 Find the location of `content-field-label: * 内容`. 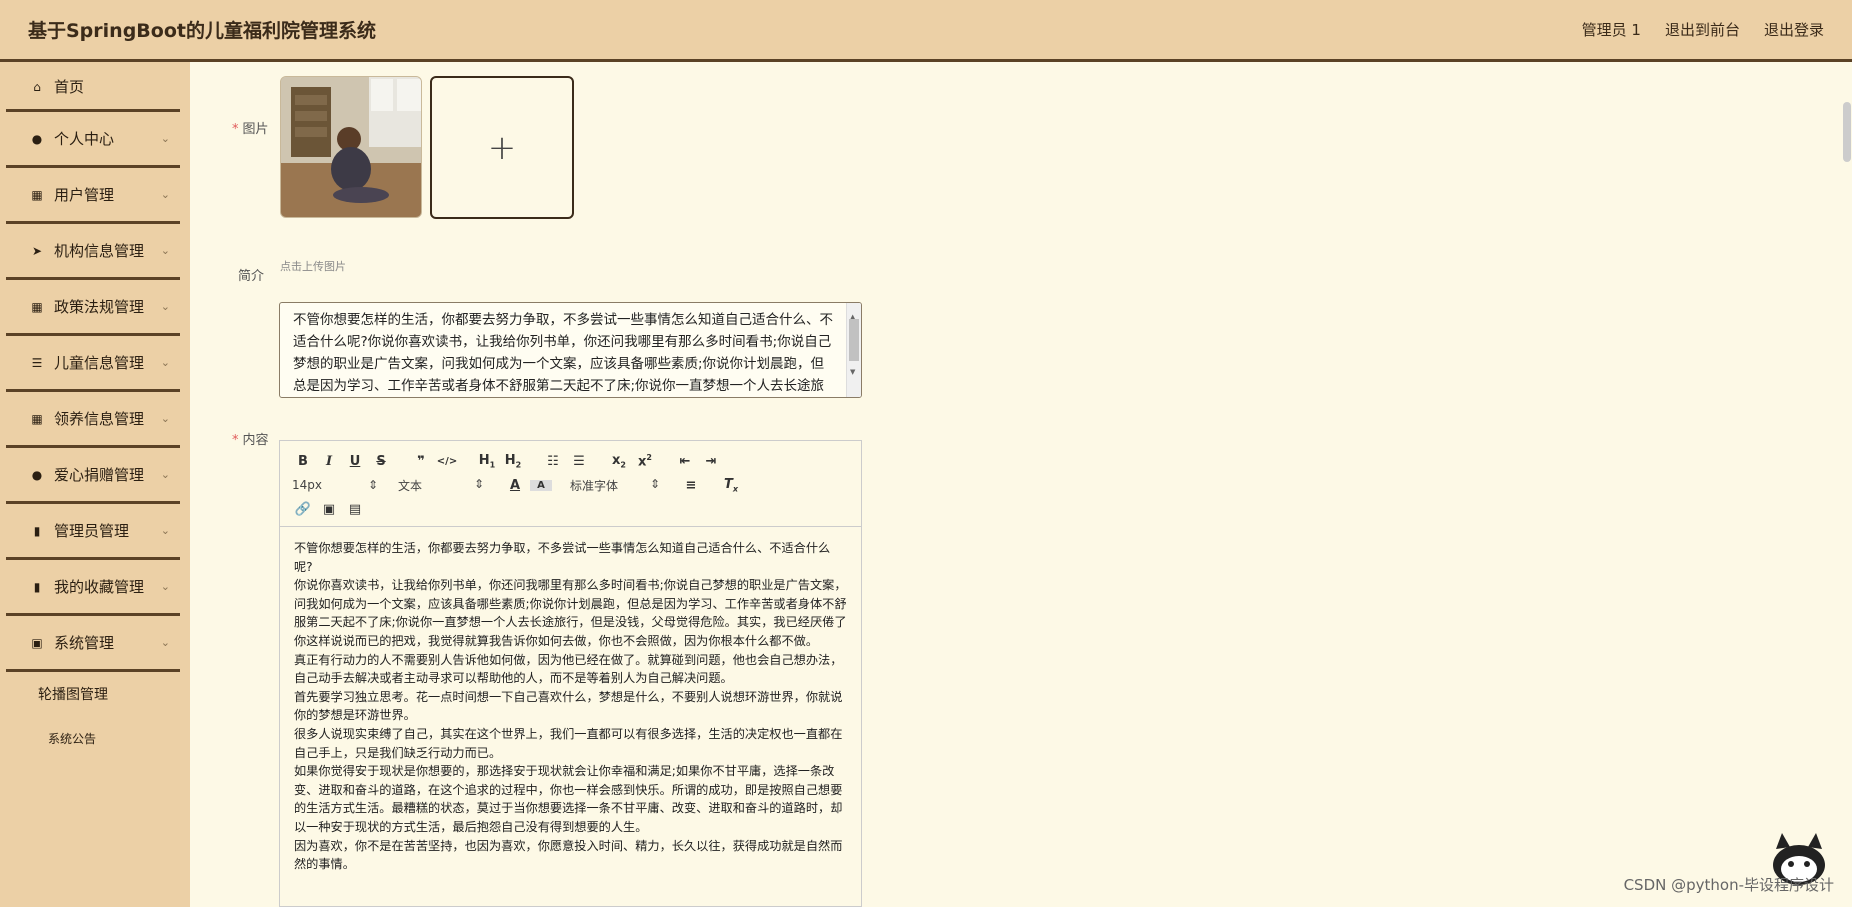

content-field-label: * 内容 is located at coordinates (250, 440).